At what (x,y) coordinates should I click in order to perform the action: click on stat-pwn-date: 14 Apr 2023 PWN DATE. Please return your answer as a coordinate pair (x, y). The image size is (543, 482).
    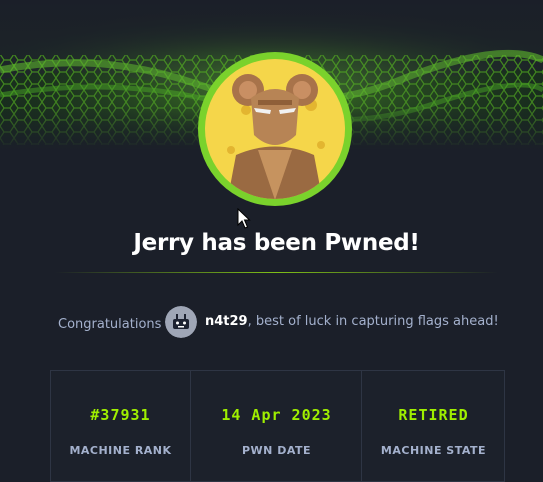
    Looking at the image, I should click on (276, 426).